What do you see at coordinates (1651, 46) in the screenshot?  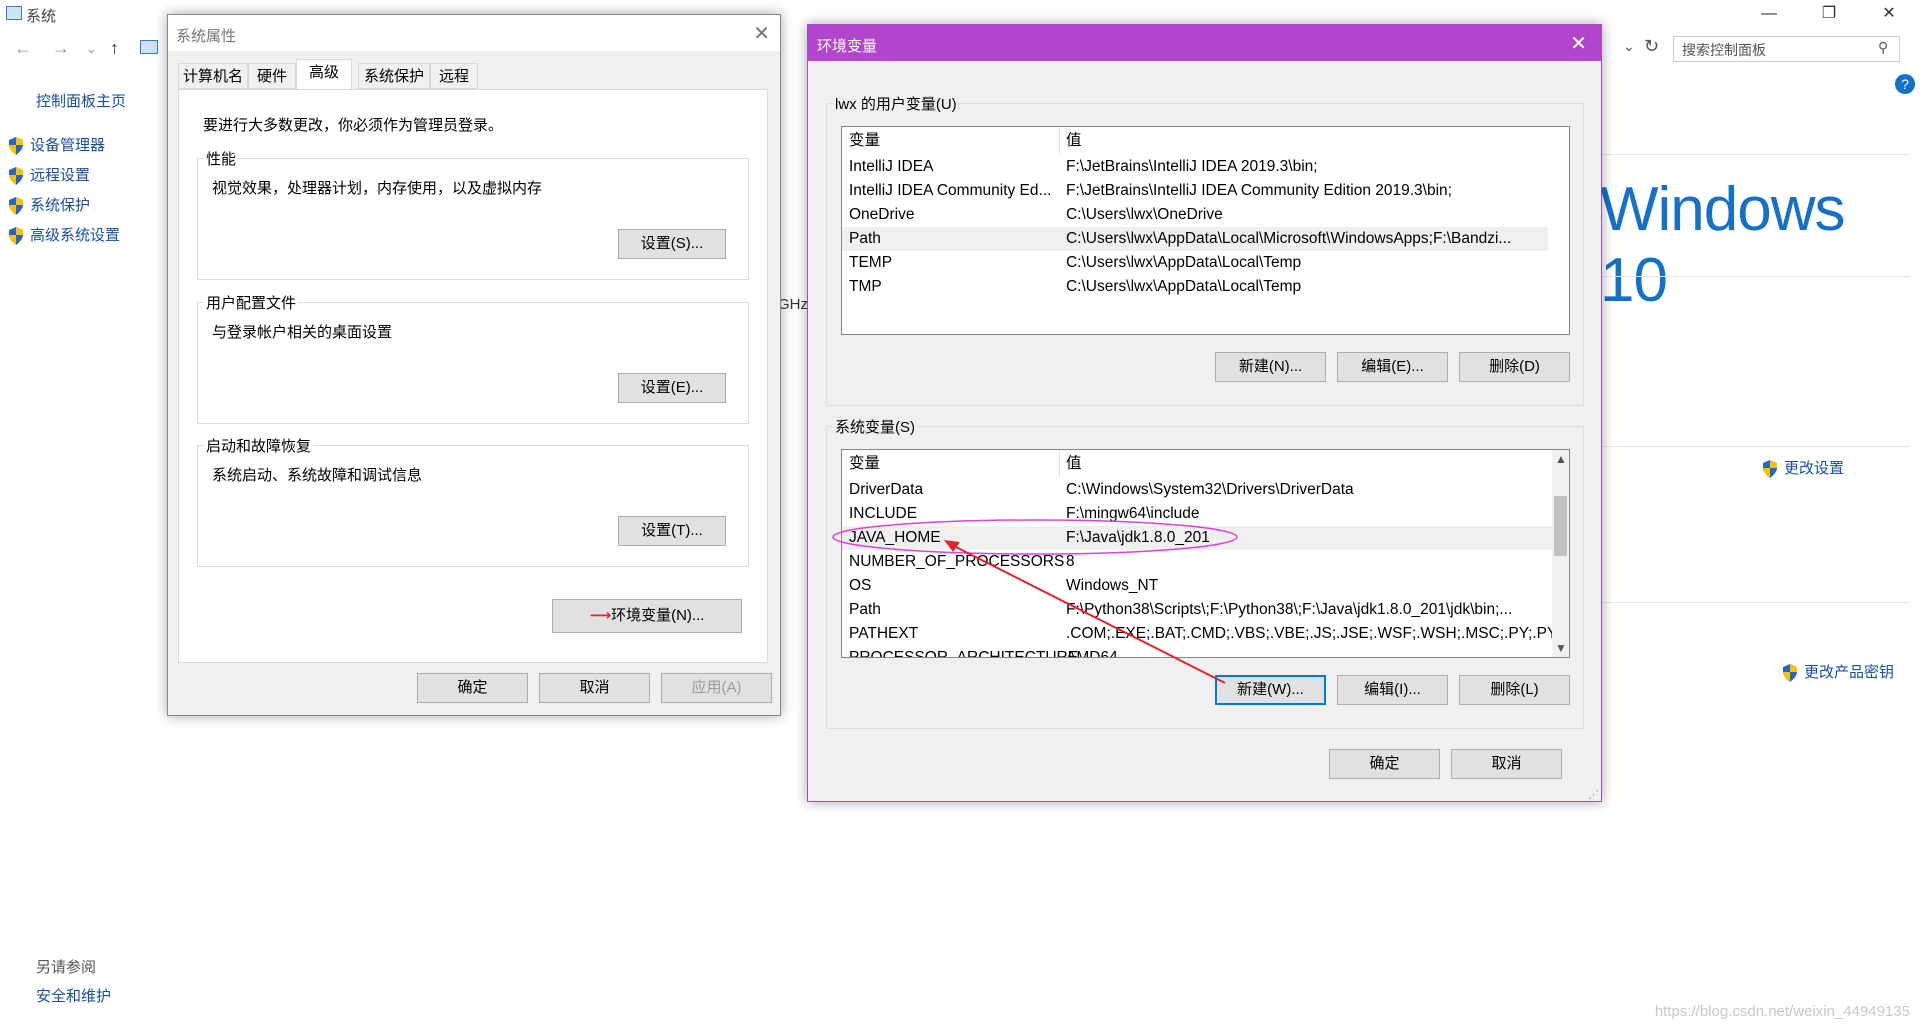 I see `refresh-icon: ↻` at bounding box center [1651, 46].